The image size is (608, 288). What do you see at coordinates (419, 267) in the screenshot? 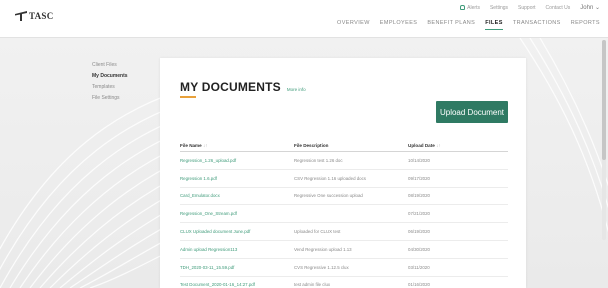
I see `upload-date: 03/11/2020` at bounding box center [419, 267].